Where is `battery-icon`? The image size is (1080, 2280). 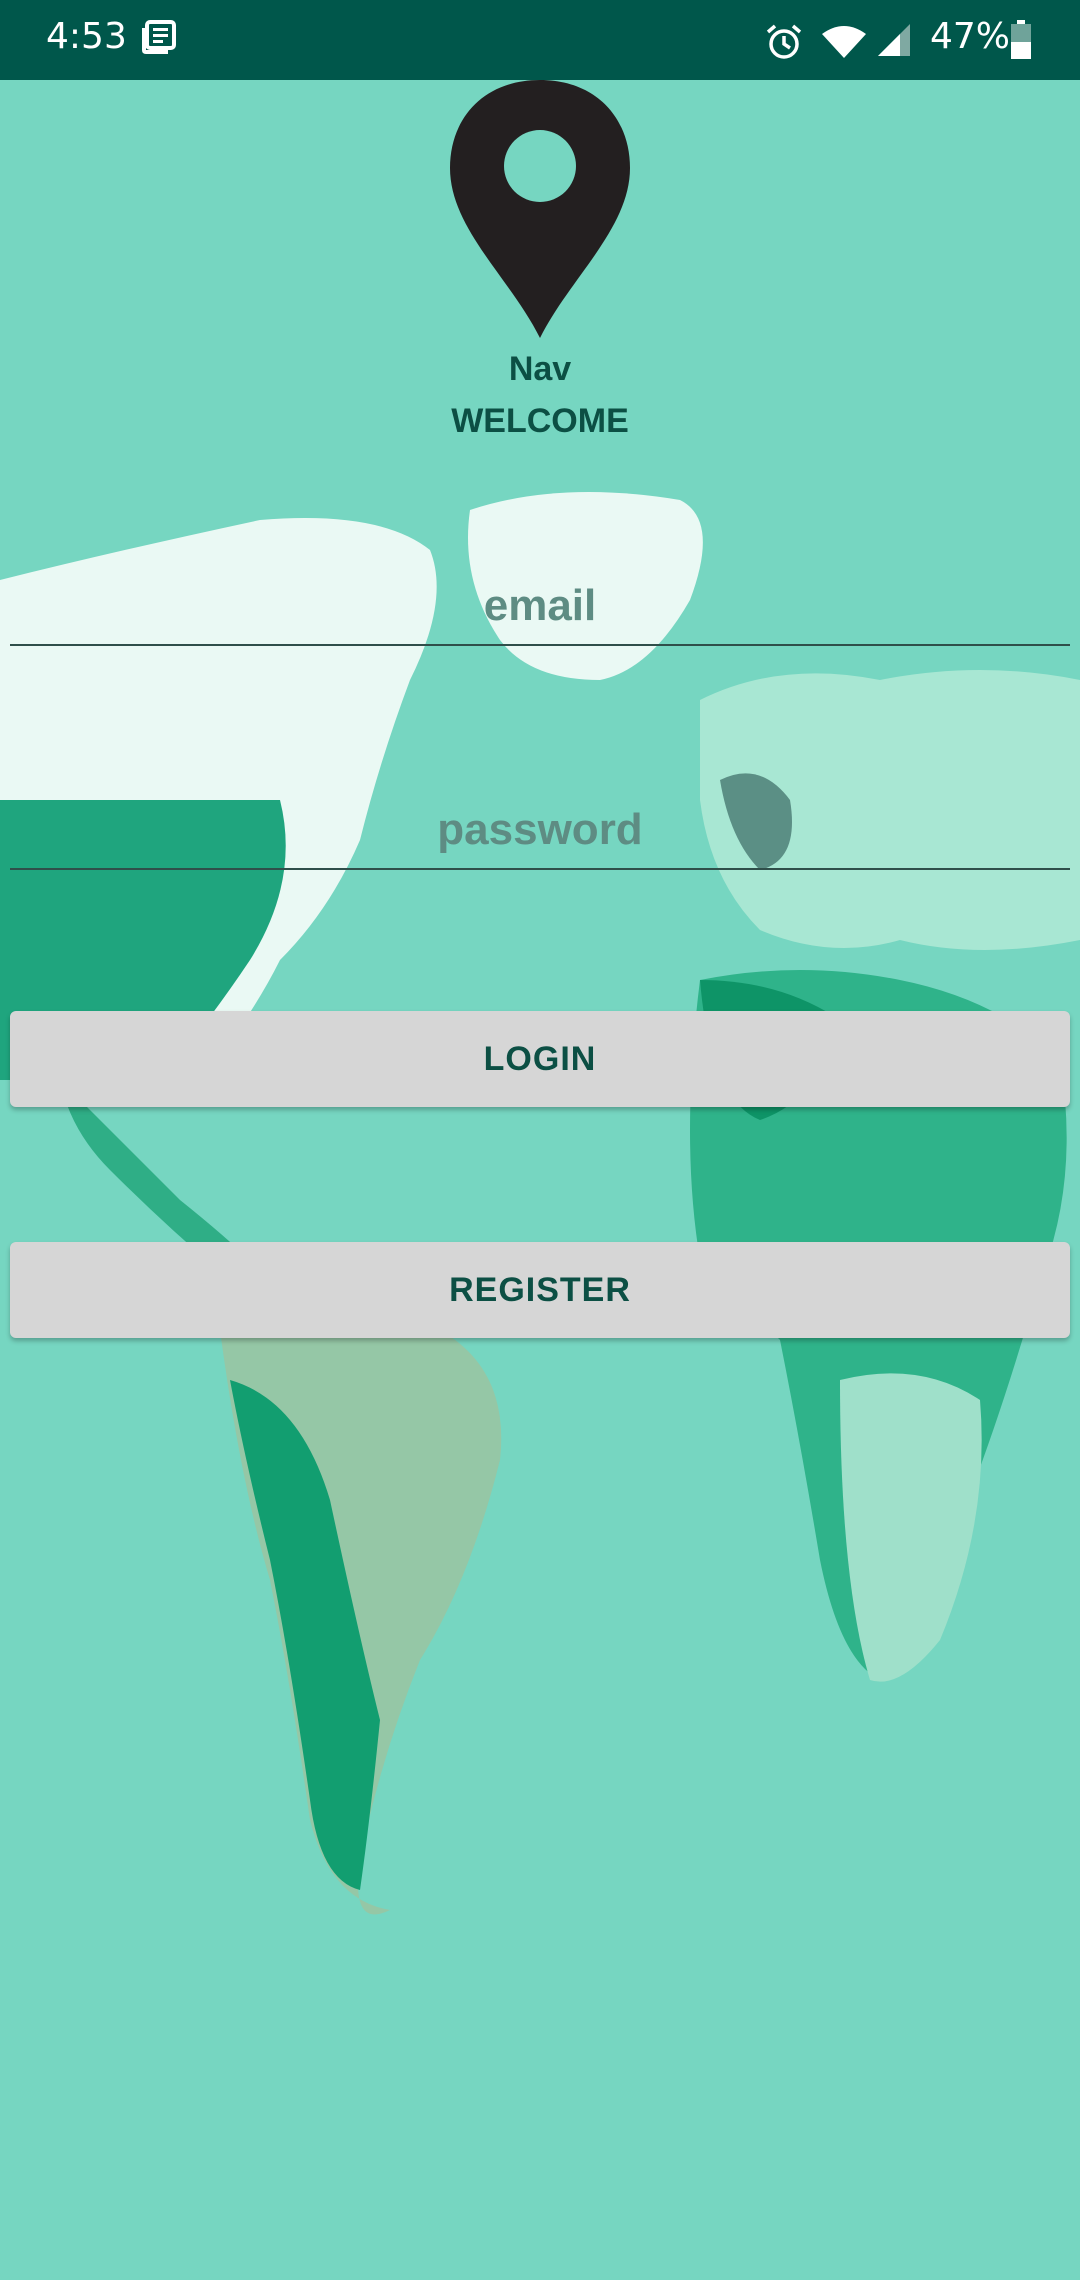 battery-icon is located at coordinates (1021, 39).